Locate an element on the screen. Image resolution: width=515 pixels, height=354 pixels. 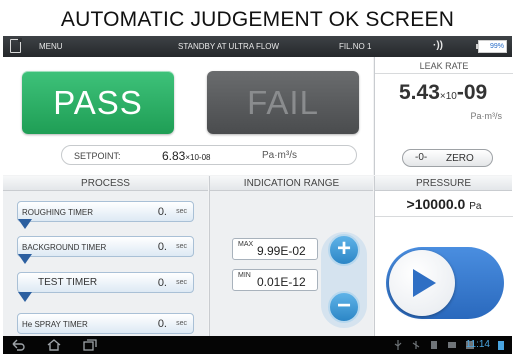
he-spray-timer: He SPRAY TIMER 0. sec is located at coordinates (105, 323).